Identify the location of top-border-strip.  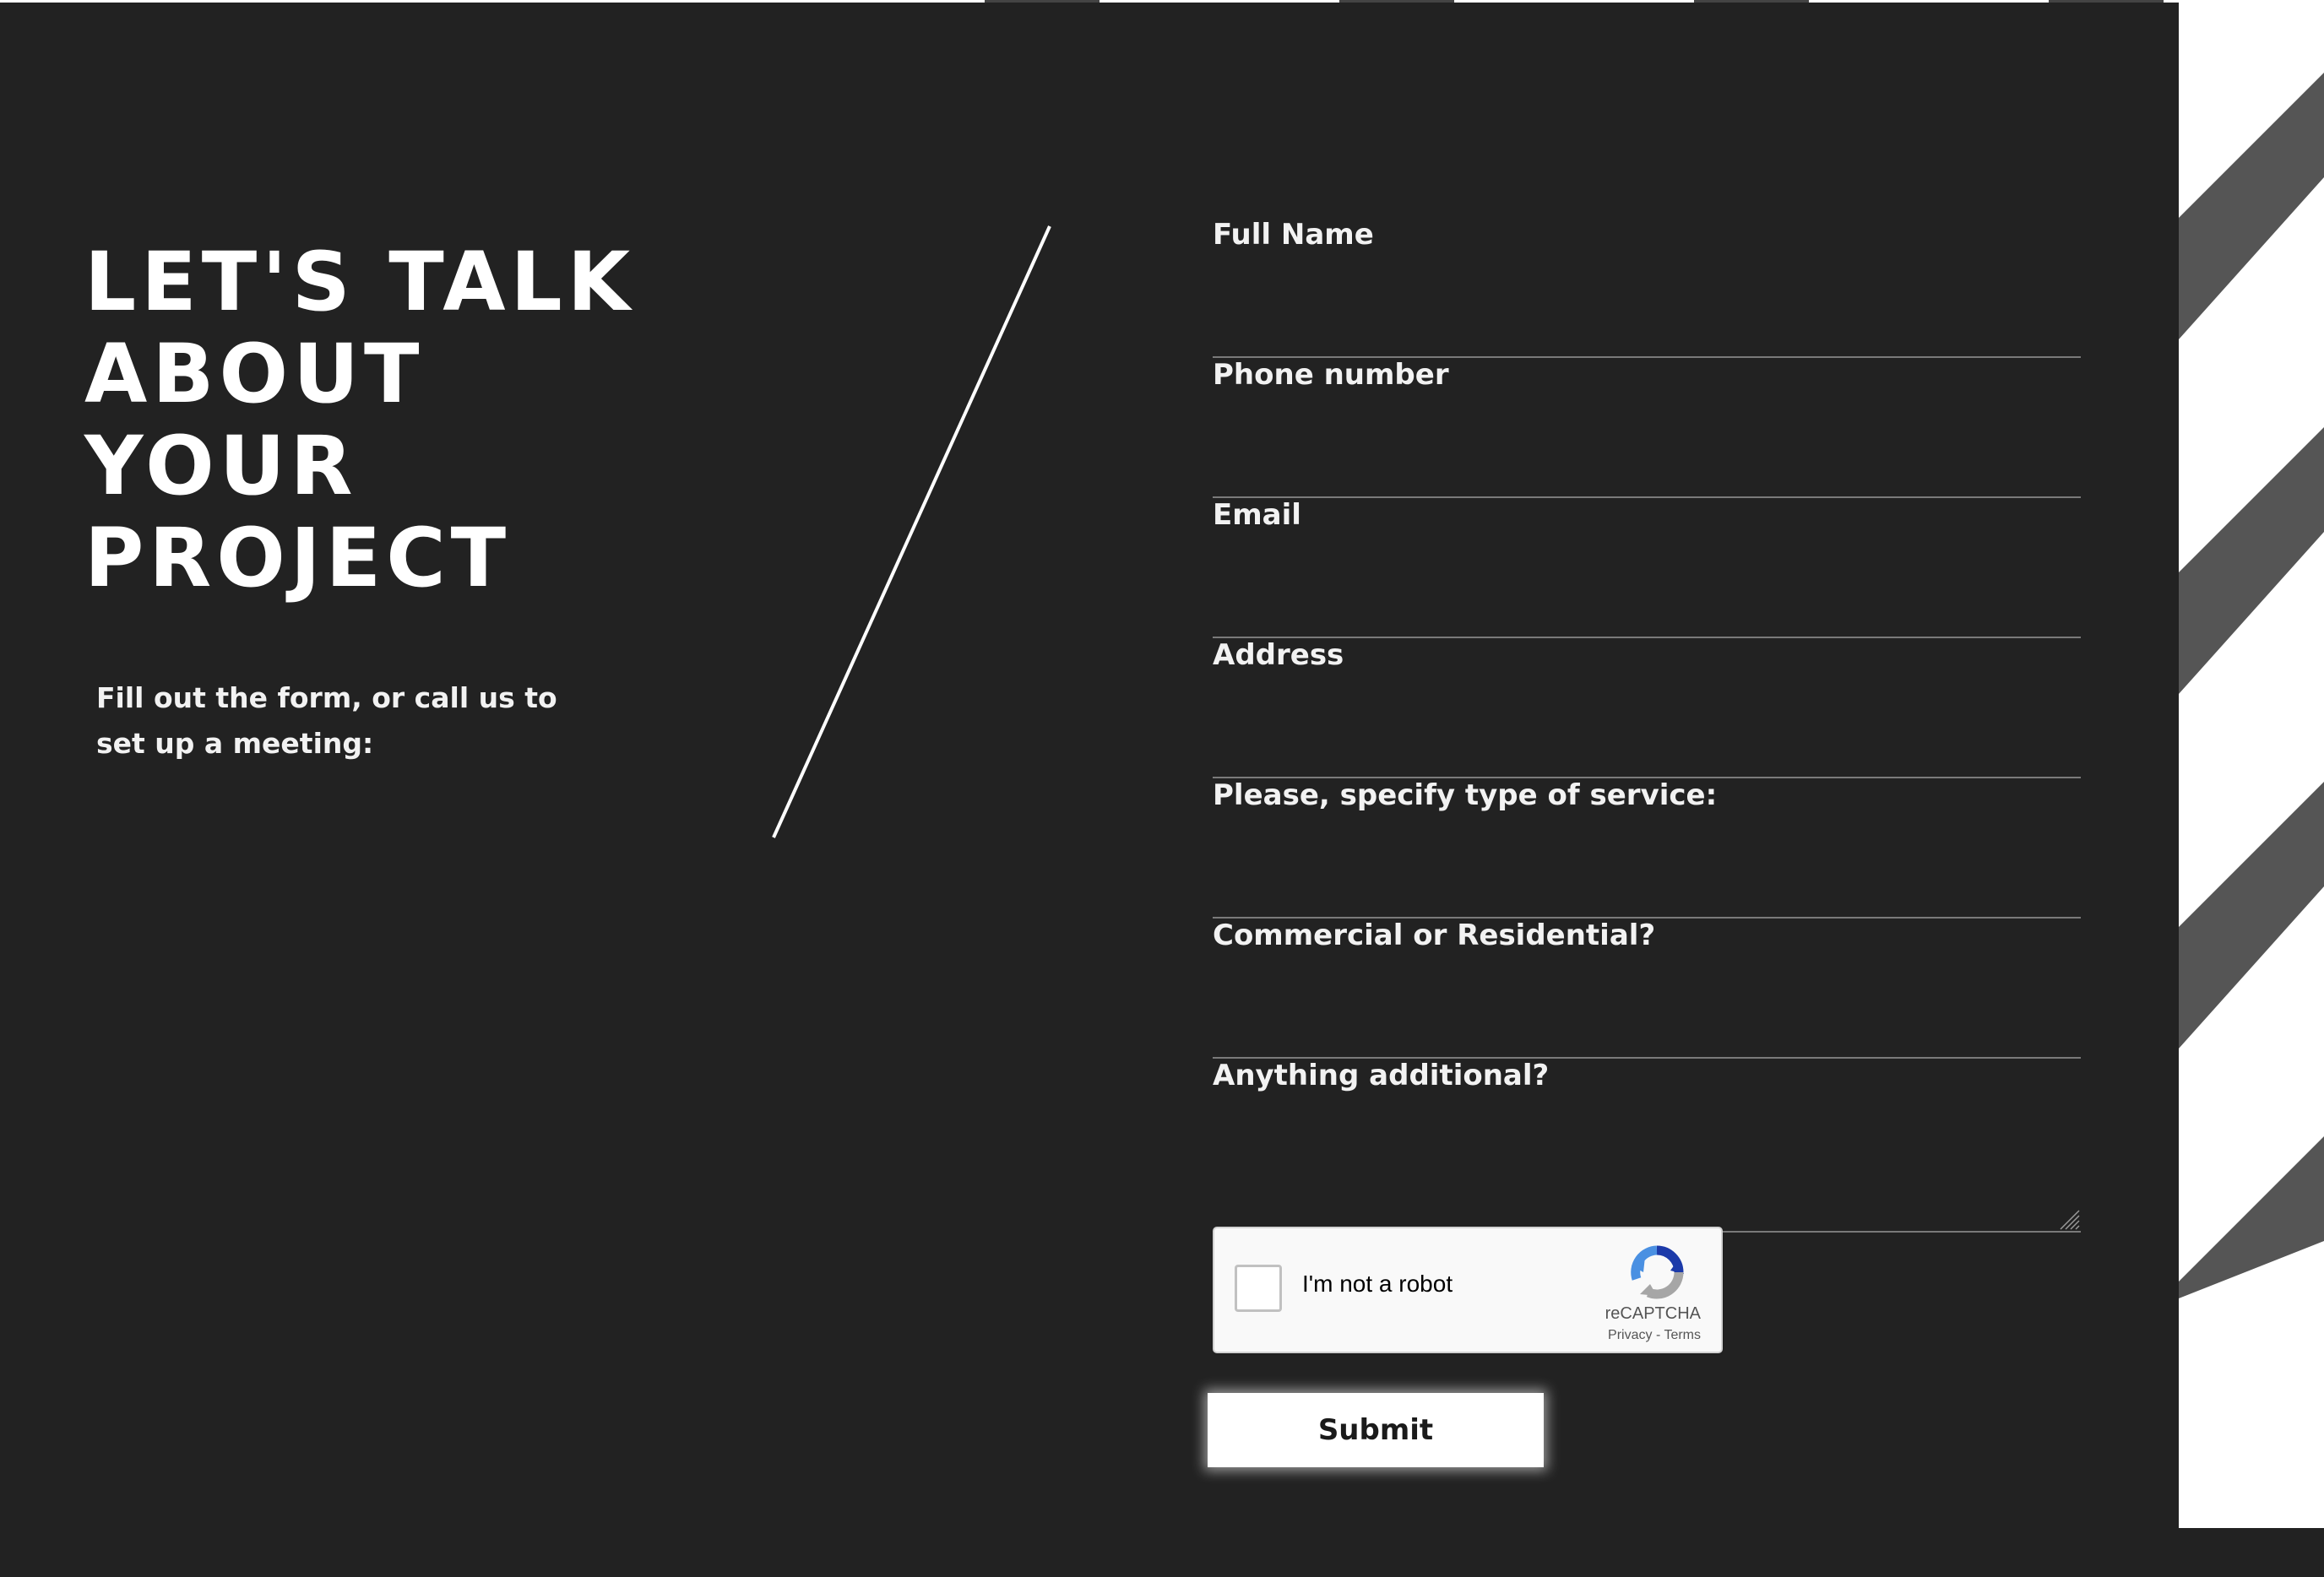
(1162, 2).